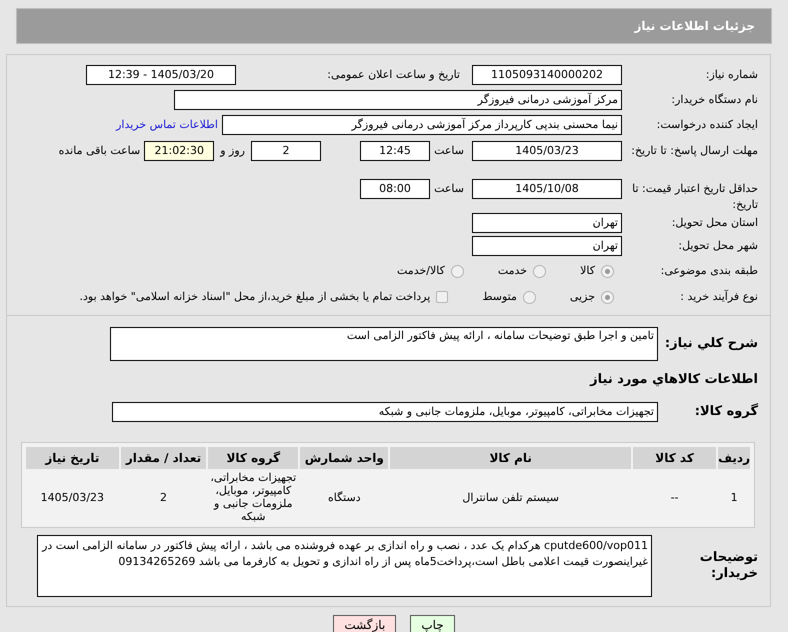  I want to click on field-label: نام دستگاه خریدار:, so click(714, 100).